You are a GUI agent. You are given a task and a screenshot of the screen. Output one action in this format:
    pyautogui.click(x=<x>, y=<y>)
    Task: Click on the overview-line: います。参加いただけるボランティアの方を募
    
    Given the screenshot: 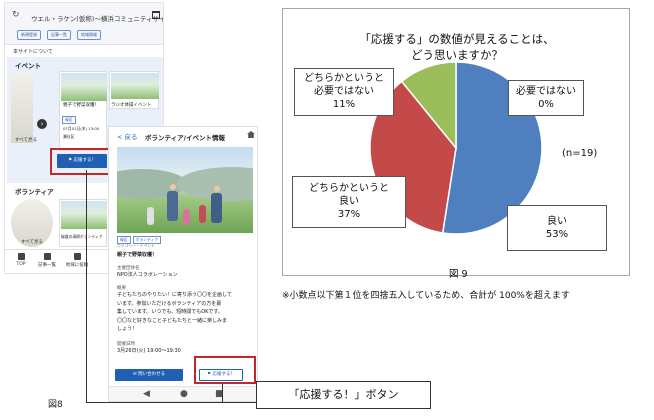 What is the action you would take?
    pyautogui.click(x=169, y=303)
    